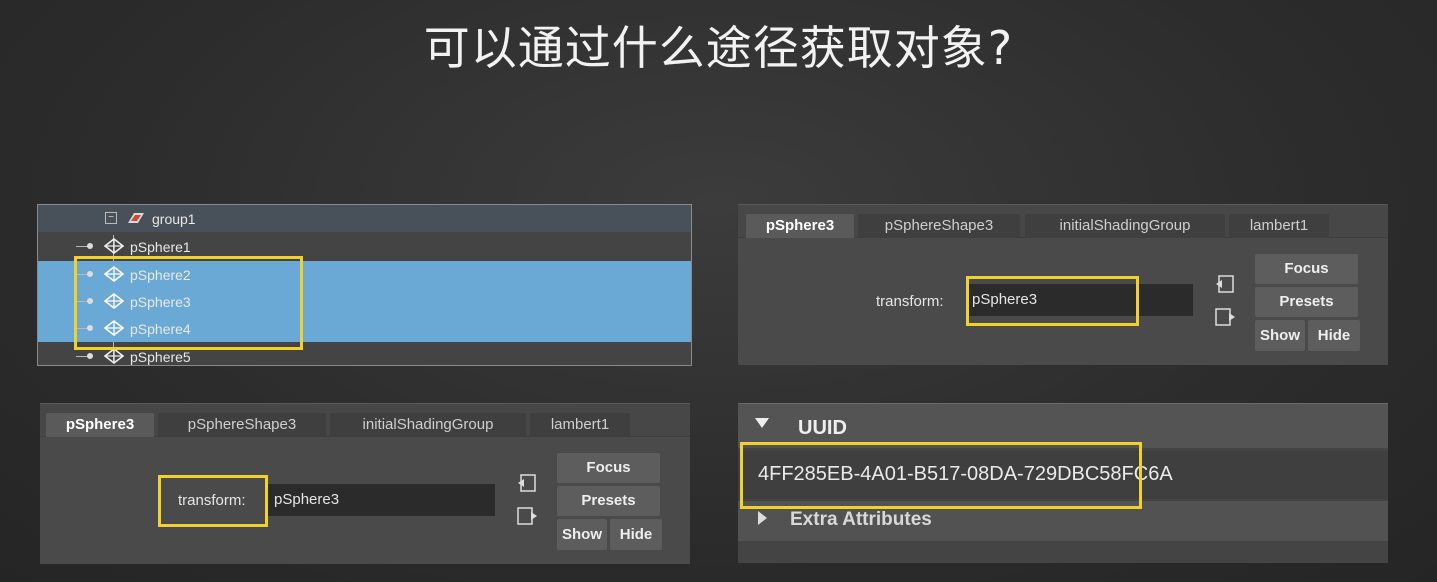  I want to click on transform-name-field: pSphere3, so click(381, 500).